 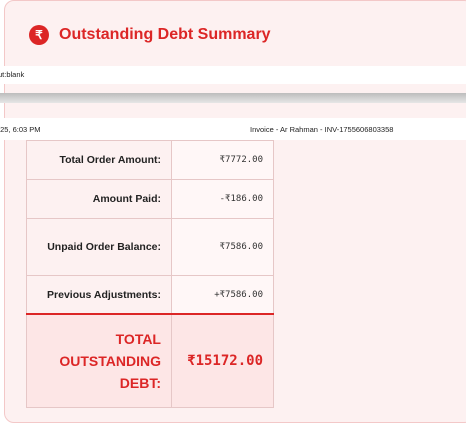 What do you see at coordinates (322, 129) in the screenshot?
I see `print-document-title: Invoice - Ar Rahman - INV-1755606803358` at bounding box center [322, 129].